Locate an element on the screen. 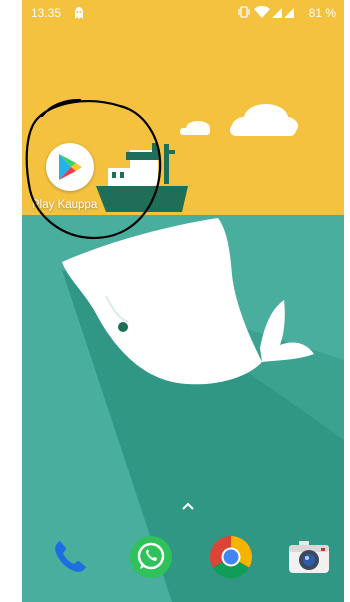  whatsapp-icon is located at coordinates (151, 557).